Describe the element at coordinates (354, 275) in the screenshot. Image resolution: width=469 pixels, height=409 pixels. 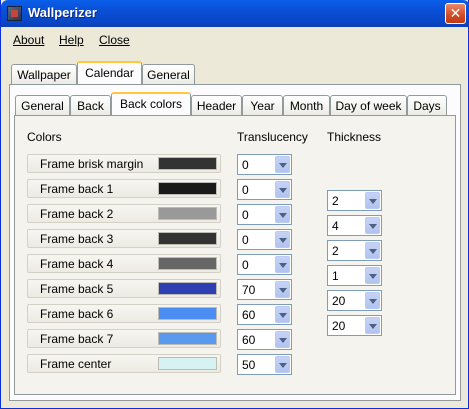
I see `thickness-select: 1` at that location.